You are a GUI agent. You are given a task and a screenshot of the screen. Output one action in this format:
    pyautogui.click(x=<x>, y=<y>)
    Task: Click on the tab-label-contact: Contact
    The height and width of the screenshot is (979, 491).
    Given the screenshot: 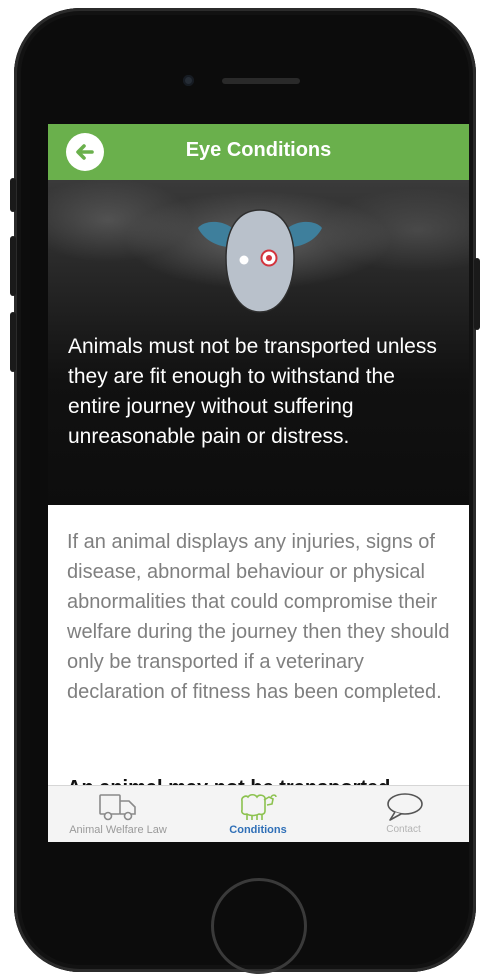 What is the action you would take?
    pyautogui.click(x=403, y=829)
    